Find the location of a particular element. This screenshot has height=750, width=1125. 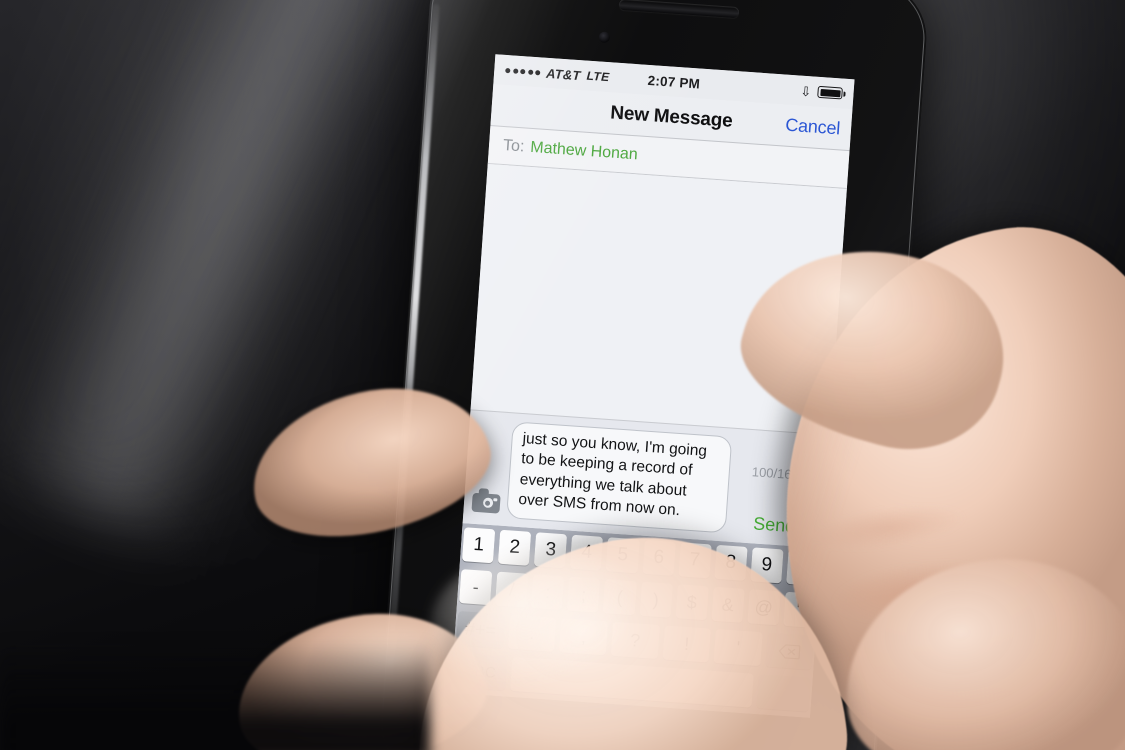

status-bar-right: ⇩ is located at coordinates (821, 91).